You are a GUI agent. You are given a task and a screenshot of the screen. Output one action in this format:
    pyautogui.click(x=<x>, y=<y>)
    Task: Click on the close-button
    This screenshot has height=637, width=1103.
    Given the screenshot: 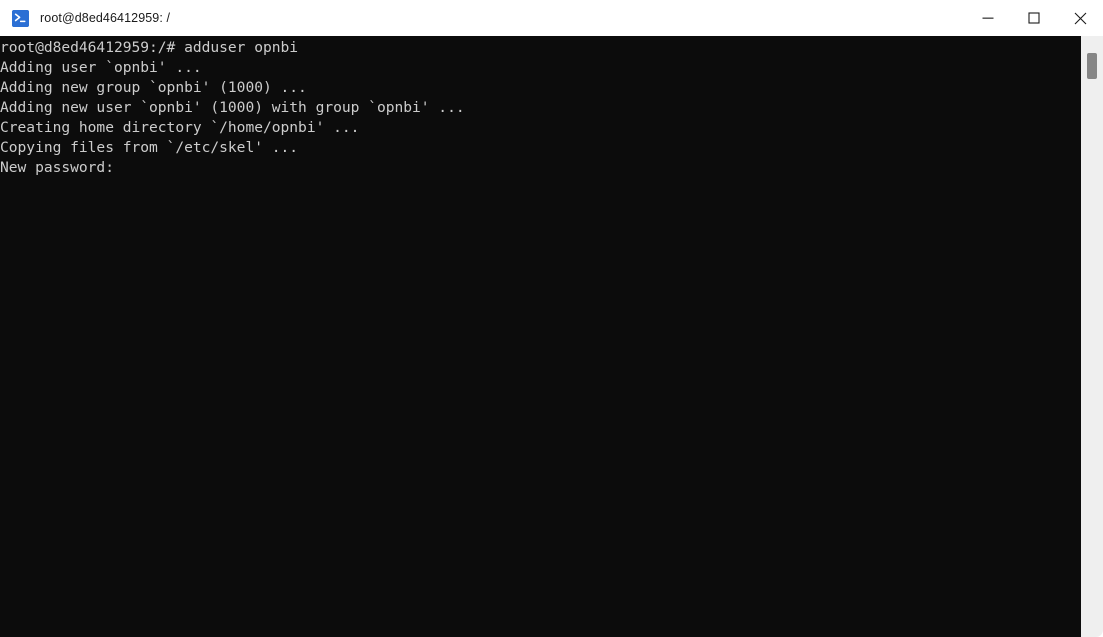 What is the action you would take?
    pyautogui.click(x=1080, y=18)
    